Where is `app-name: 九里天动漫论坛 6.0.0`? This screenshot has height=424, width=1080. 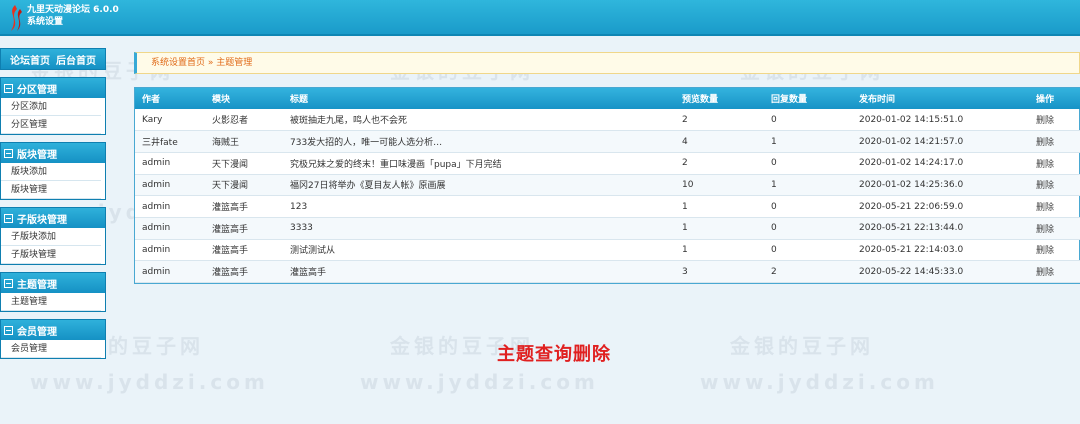
app-name: 九里天动漫论坛 6.0.0 is located at coordinates (73, 10).